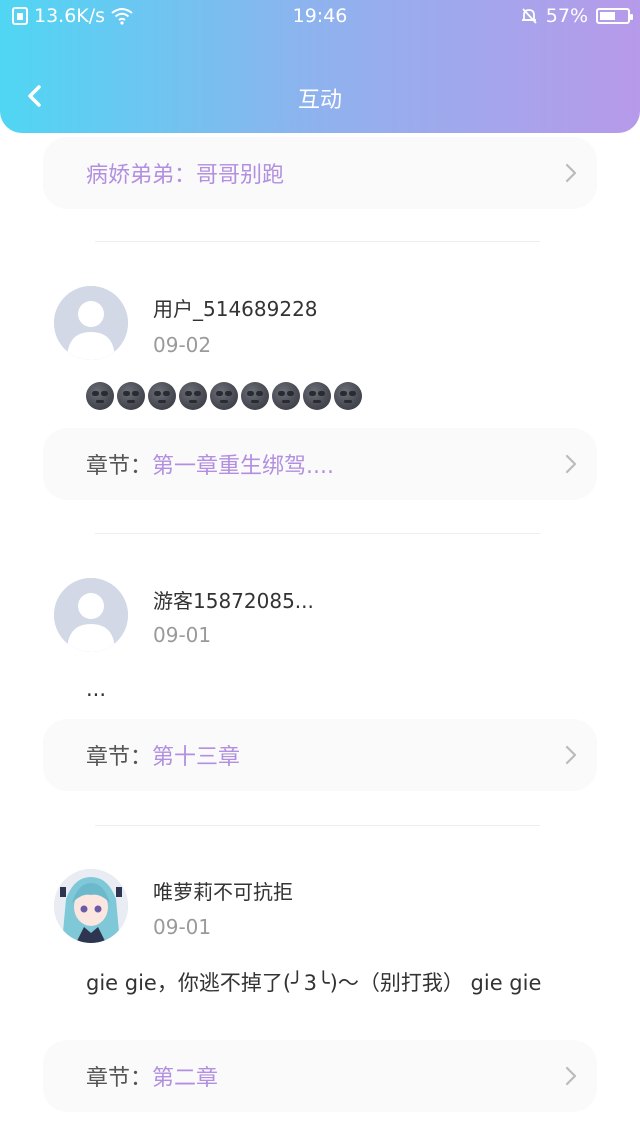  What do you see at coordinates (223, 890) in the screenshot?
I see `username: 唯萝莉不可抗拒` at bounding box center [223, 890].